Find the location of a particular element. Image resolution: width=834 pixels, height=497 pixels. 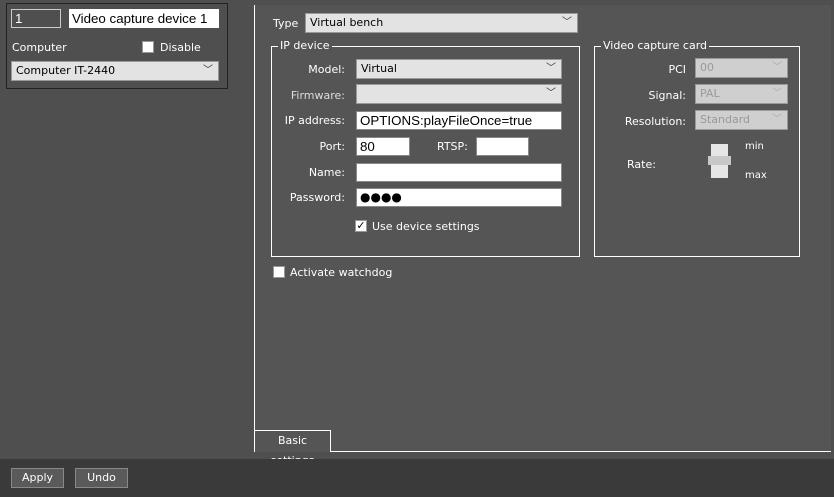

resolution-select: Standard ﹀ is located at coordinates (741, 120).